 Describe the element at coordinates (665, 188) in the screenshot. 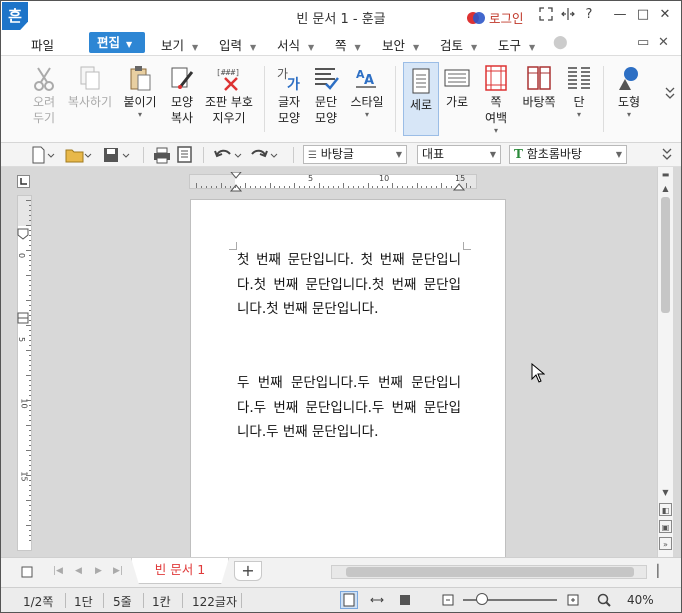

I see `scroll-up-icon: ▲` at that location.